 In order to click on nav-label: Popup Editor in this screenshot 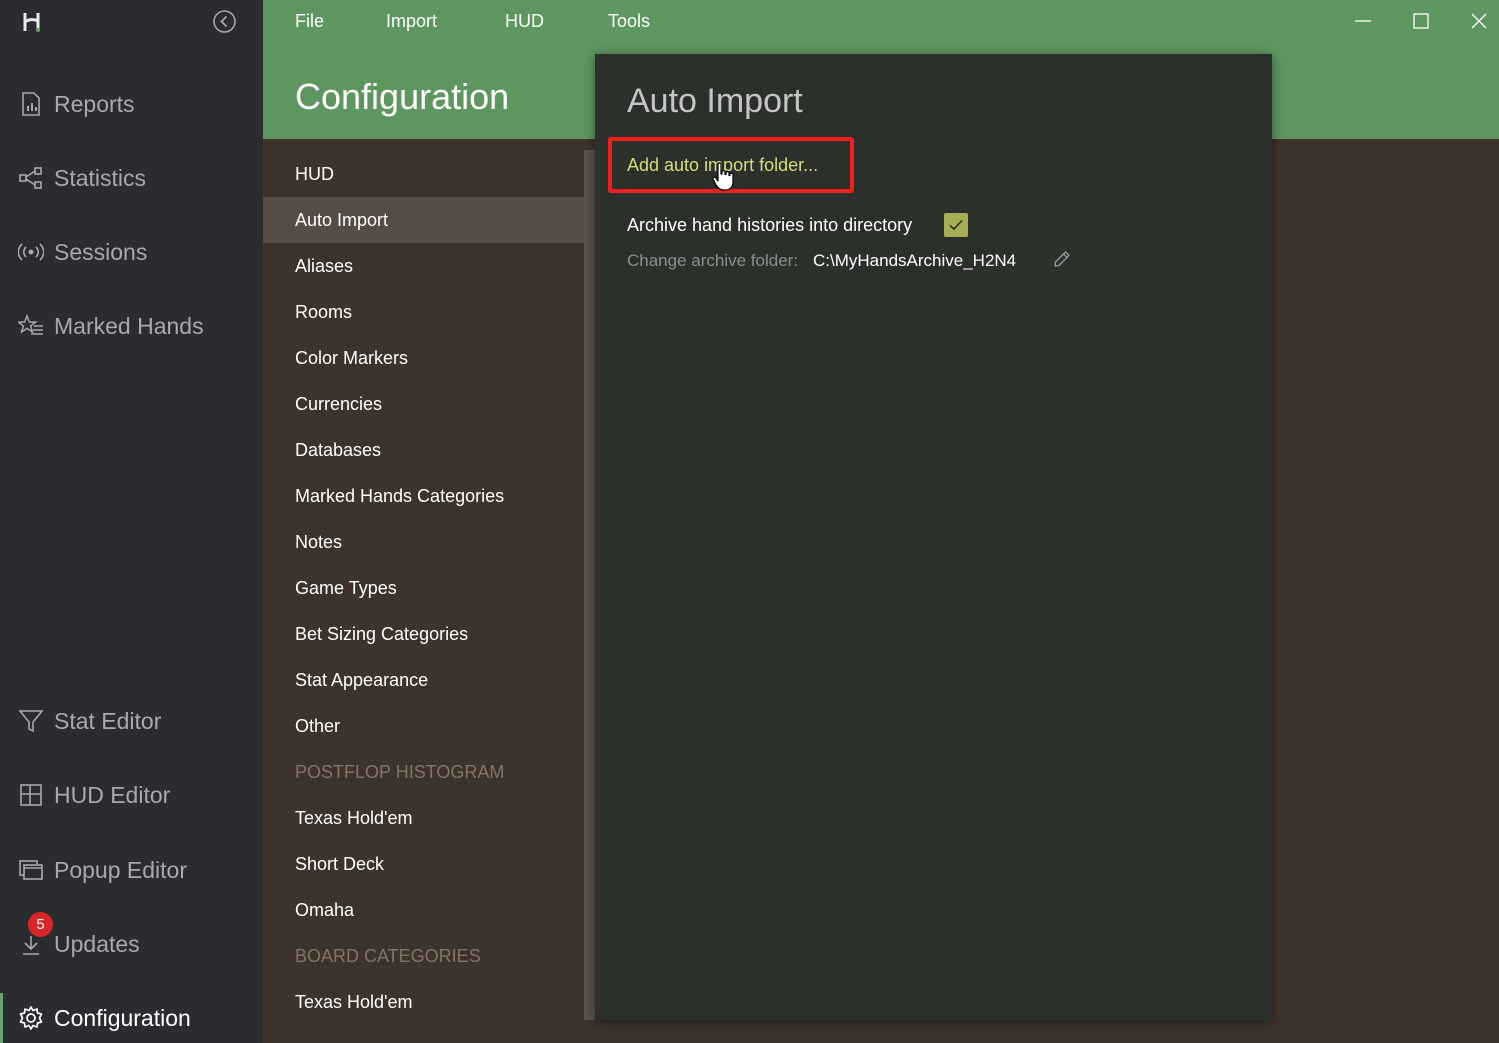, I will do `click(120, 869)`.